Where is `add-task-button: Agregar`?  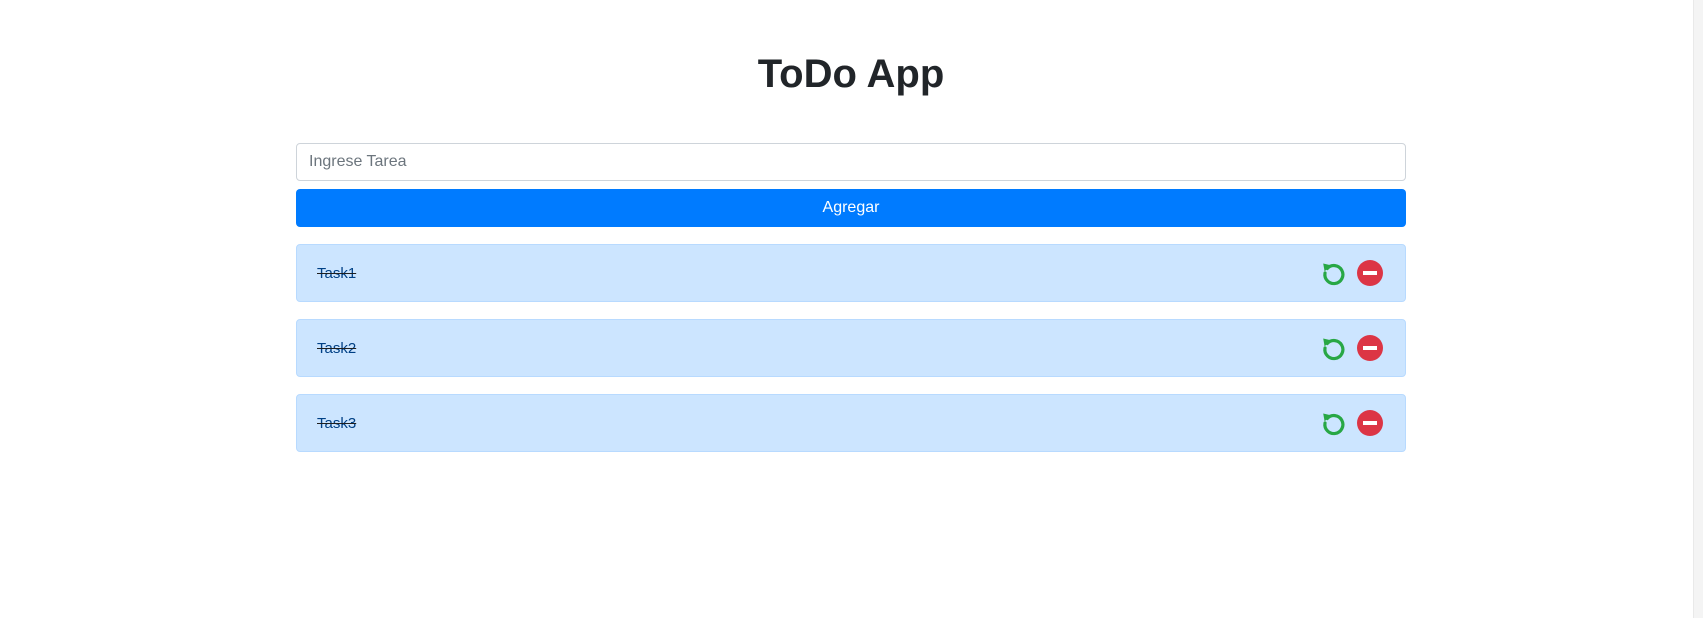
add-task-button: Agregar is located at coordinates (851, 208).